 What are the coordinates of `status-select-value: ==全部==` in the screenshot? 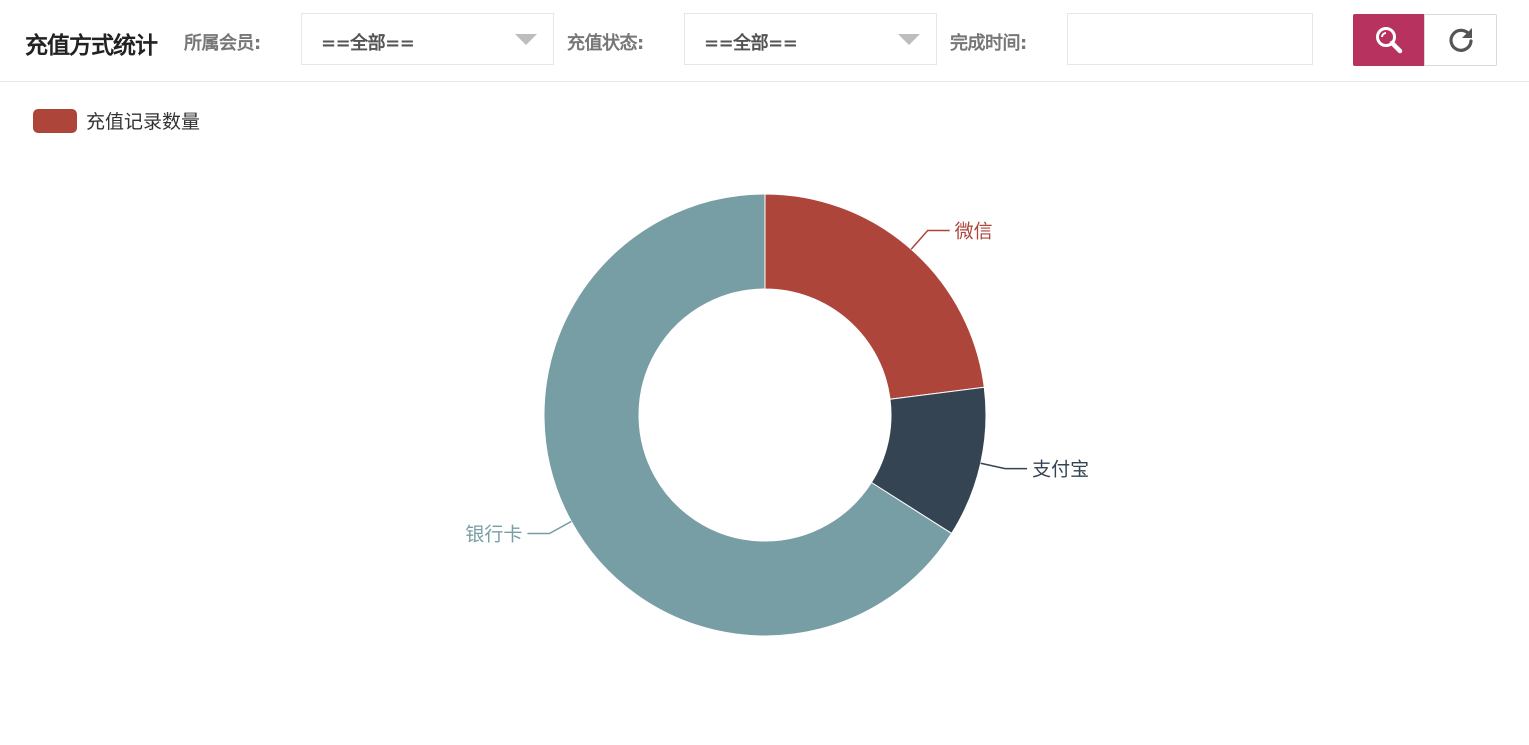 It's located at (751, 43).